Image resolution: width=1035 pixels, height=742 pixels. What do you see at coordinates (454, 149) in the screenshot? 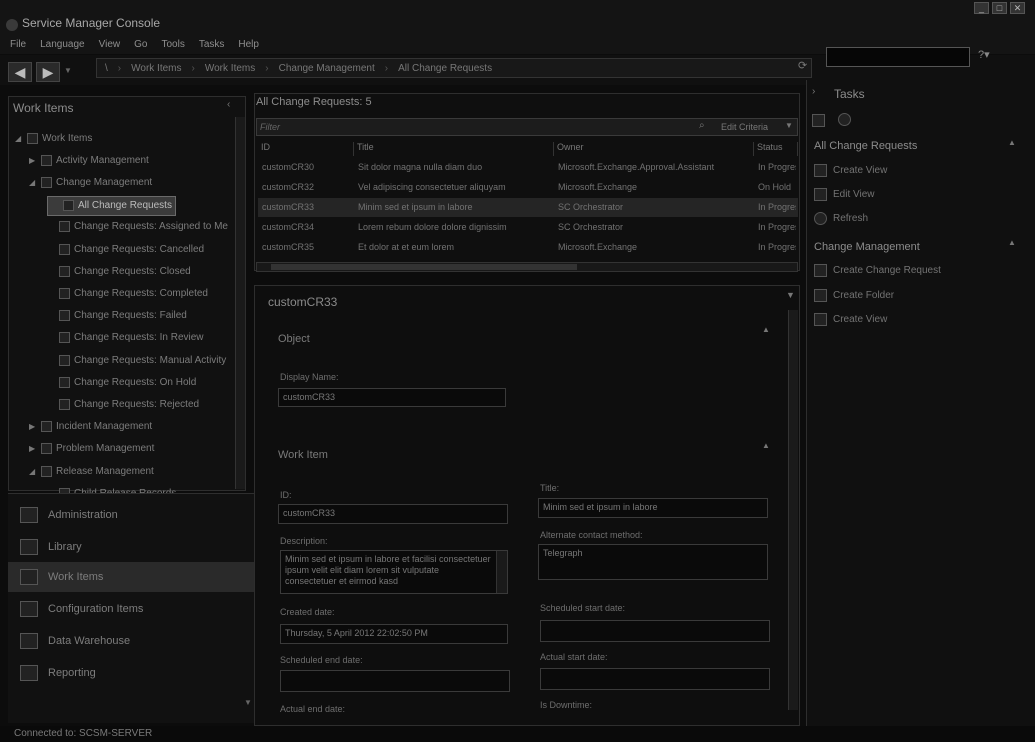
I see `column-header-title: Title` at bounding box center [454, 149].